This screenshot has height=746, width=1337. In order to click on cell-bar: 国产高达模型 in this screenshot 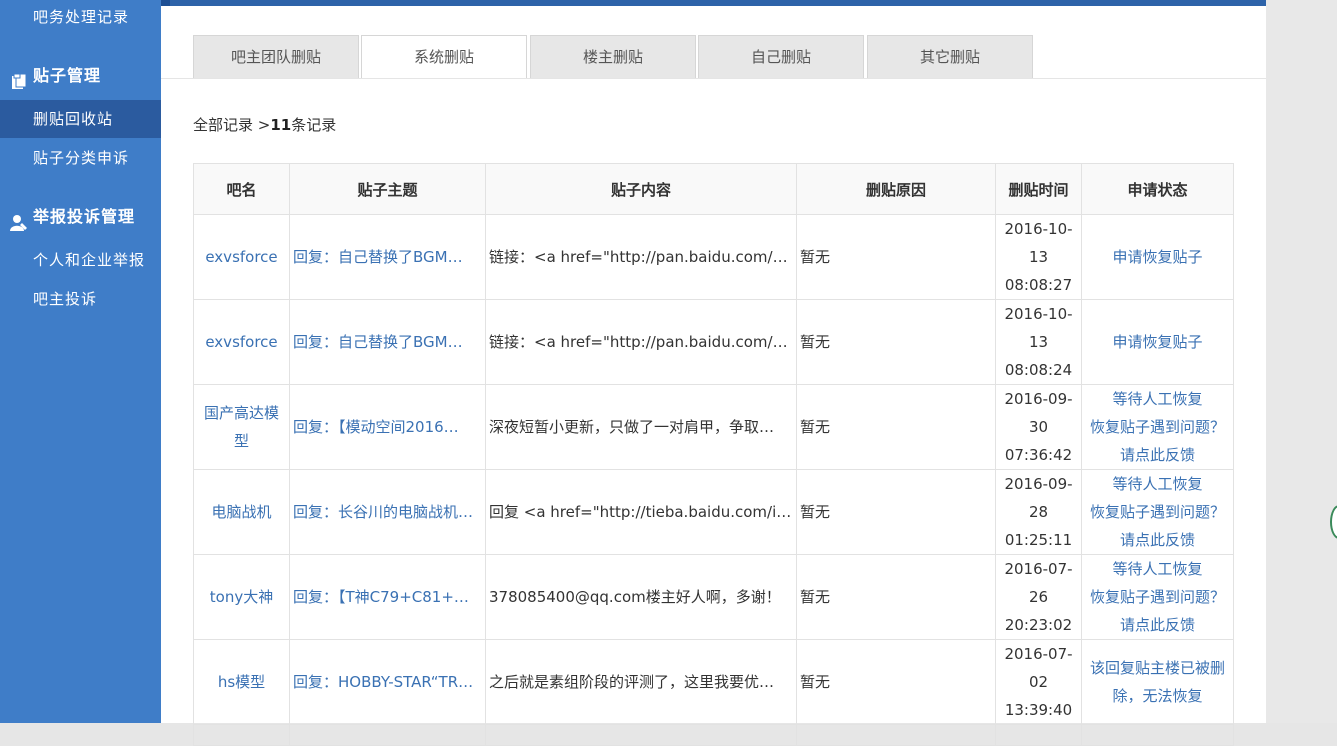, I will do `click(241, 427)`.